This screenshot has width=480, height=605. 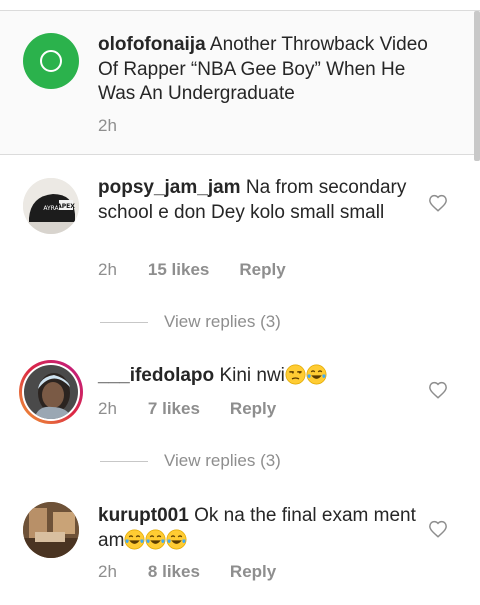 What do you see at coordinates (66, 206) in the screenshot?
I see `svg-text: APEX` at bounding box center [66, 206].